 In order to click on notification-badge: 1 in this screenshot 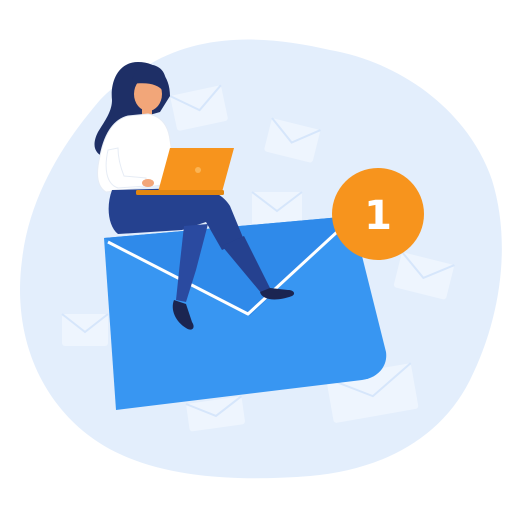, I will do `click(378, 214)`.